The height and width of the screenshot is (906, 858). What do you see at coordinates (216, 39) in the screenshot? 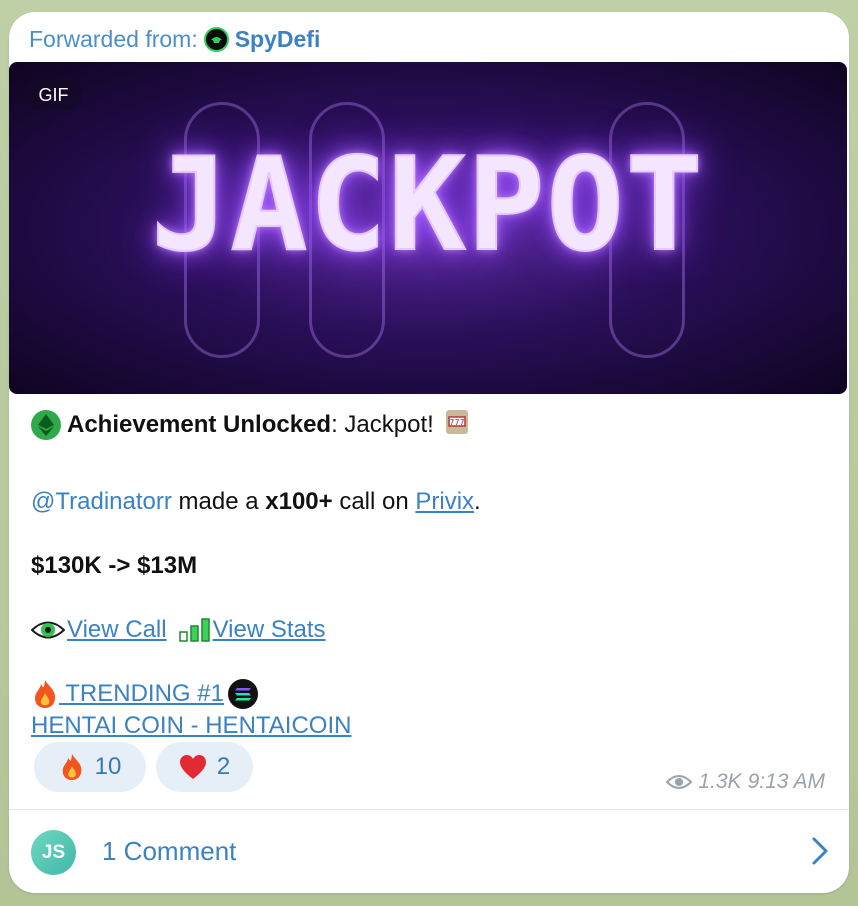
I see `spy-avatar-icon` at bounding box center [216, 39].